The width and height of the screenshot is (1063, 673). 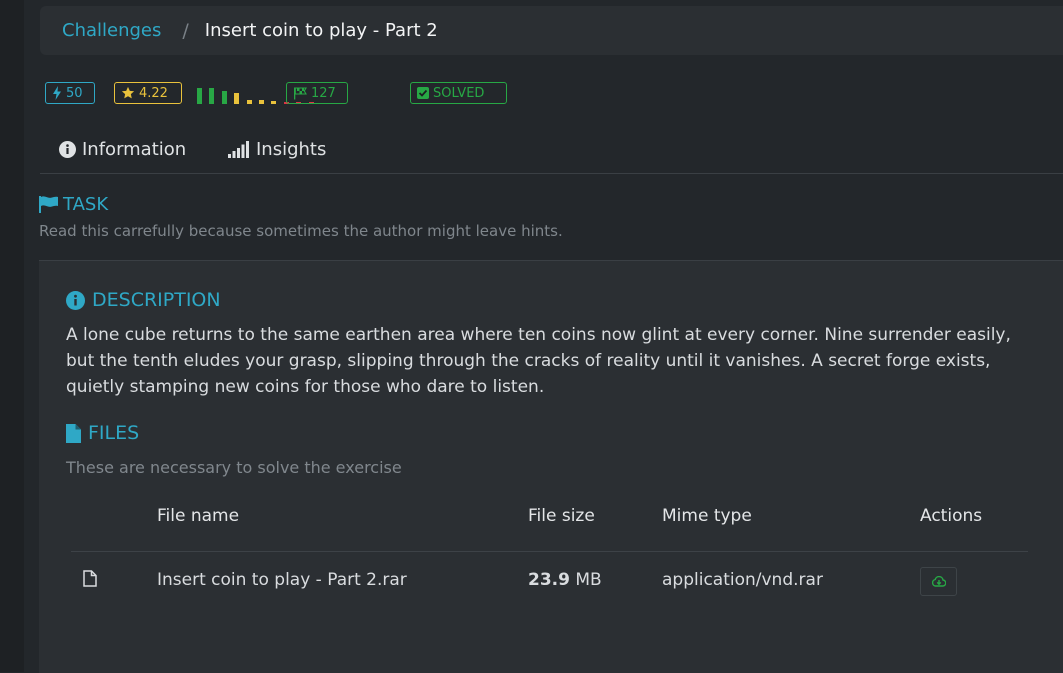 What do you see at coordinates (48, 204) in the screenshot?
I see `flag-icon` at bounding box center [48, 204].